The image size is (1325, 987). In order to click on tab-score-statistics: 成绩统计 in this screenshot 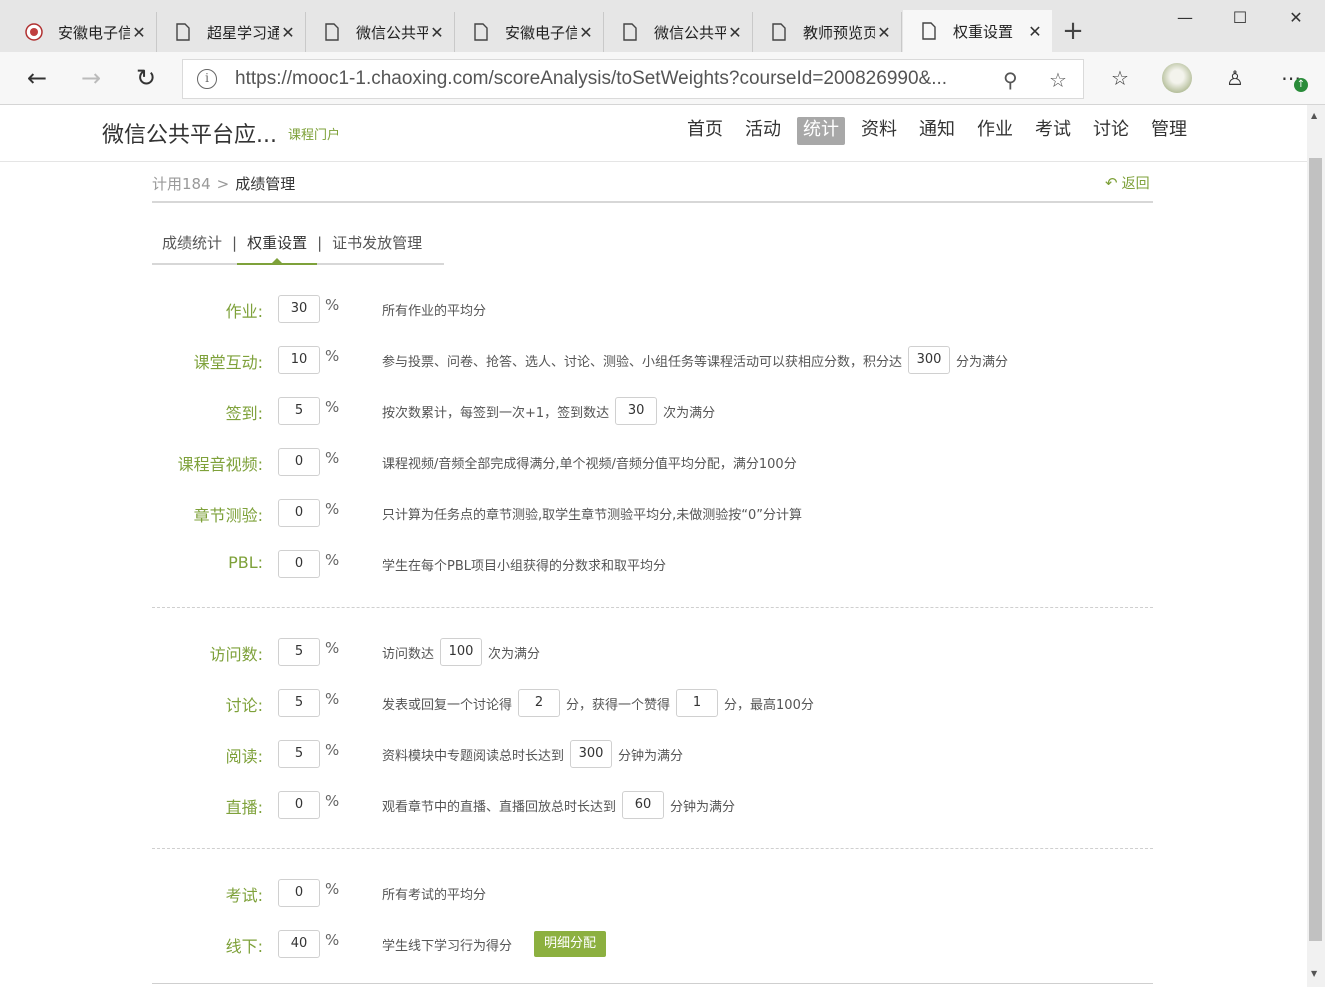, I will do `click(192, 249)`.